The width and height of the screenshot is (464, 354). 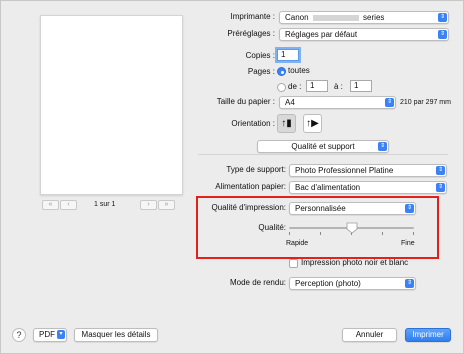 What do you see at coordinates (261, 71) in the screenshot?
I see `pages-label: Pages :` at bounding box center [261, 71].